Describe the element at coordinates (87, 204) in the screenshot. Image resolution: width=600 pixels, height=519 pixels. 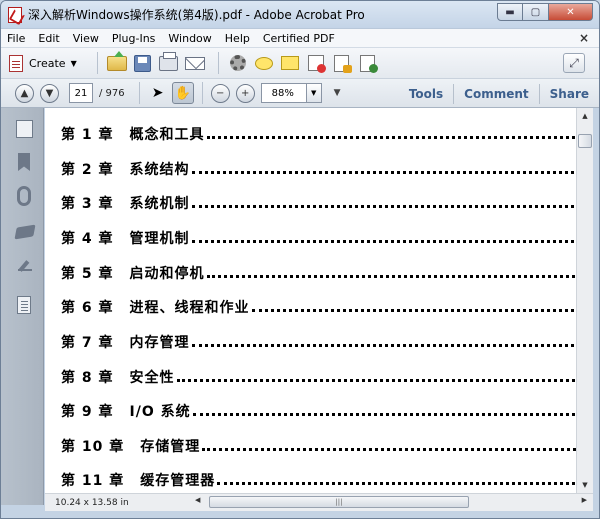
I see `chapter-number: 第 3 章` at that location.